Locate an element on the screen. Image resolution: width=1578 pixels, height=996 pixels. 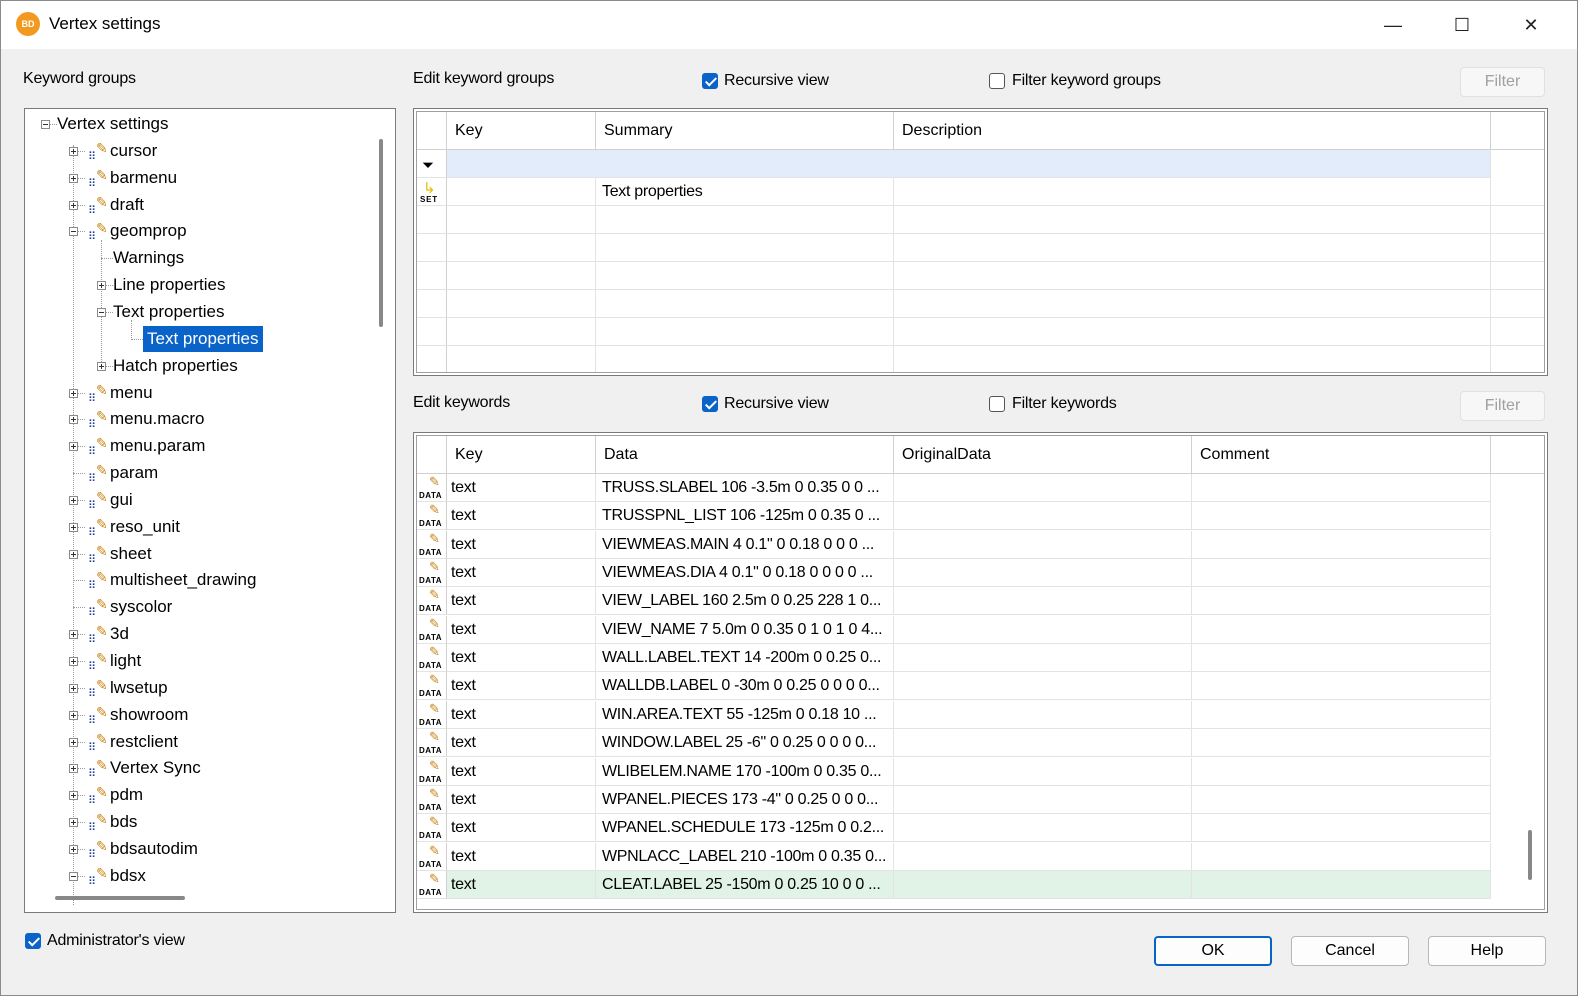
filter-groups-checkbox is located at coordinates (997, 81).